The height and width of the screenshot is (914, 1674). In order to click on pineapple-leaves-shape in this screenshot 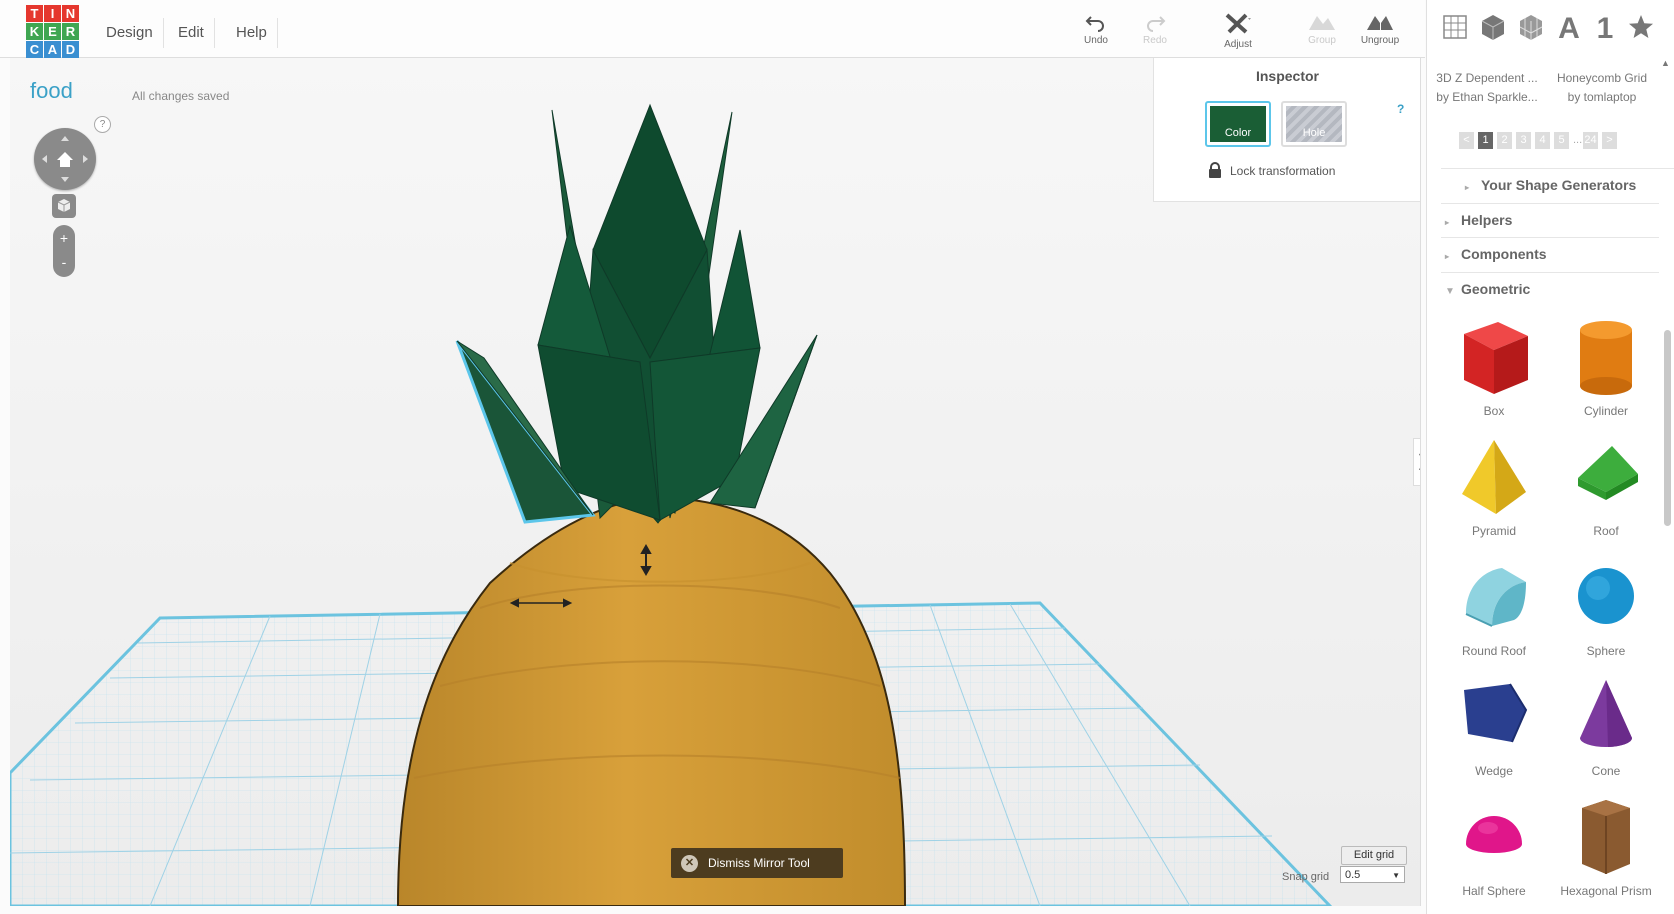, I will do `click(636, 313)`.